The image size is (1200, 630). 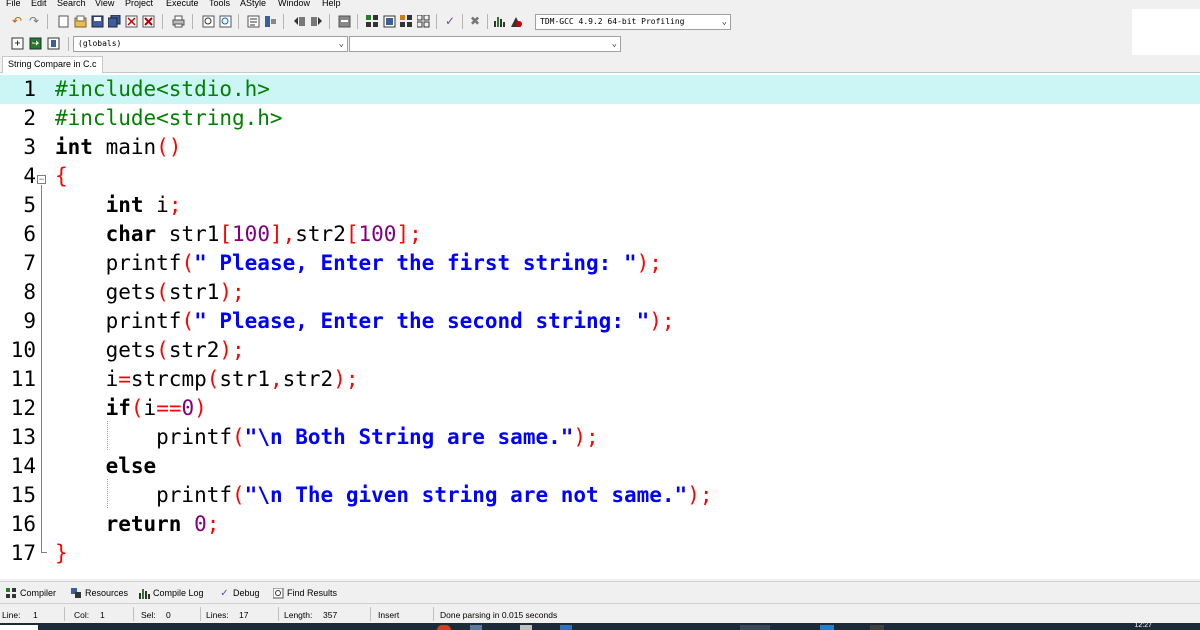 What do you see at coordinates (600, 205) in the screenshot?
I see `code-line: 5 int i;` at bounding box center [600, 205].